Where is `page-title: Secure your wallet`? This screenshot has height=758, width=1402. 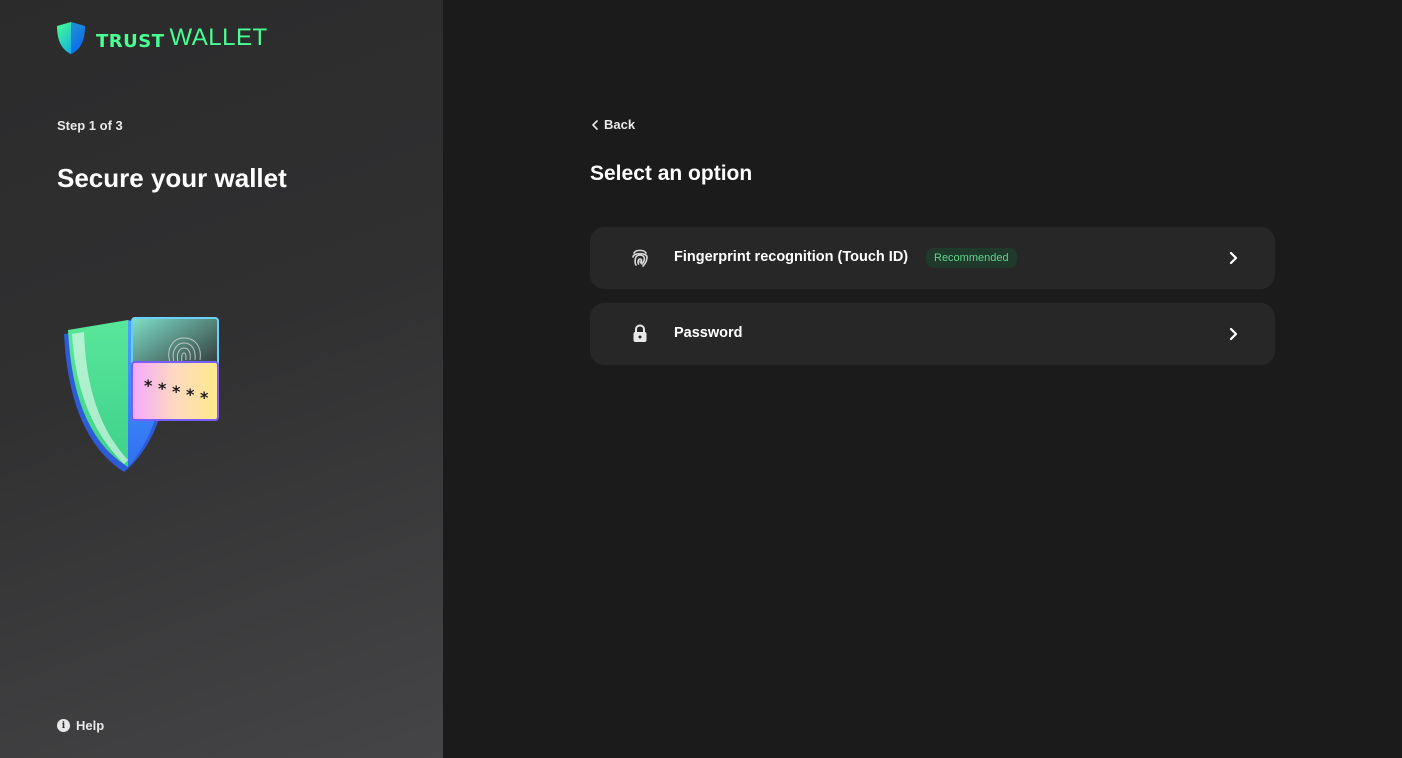
page-title: Secure your wallet is located at coordinates (172, 178).